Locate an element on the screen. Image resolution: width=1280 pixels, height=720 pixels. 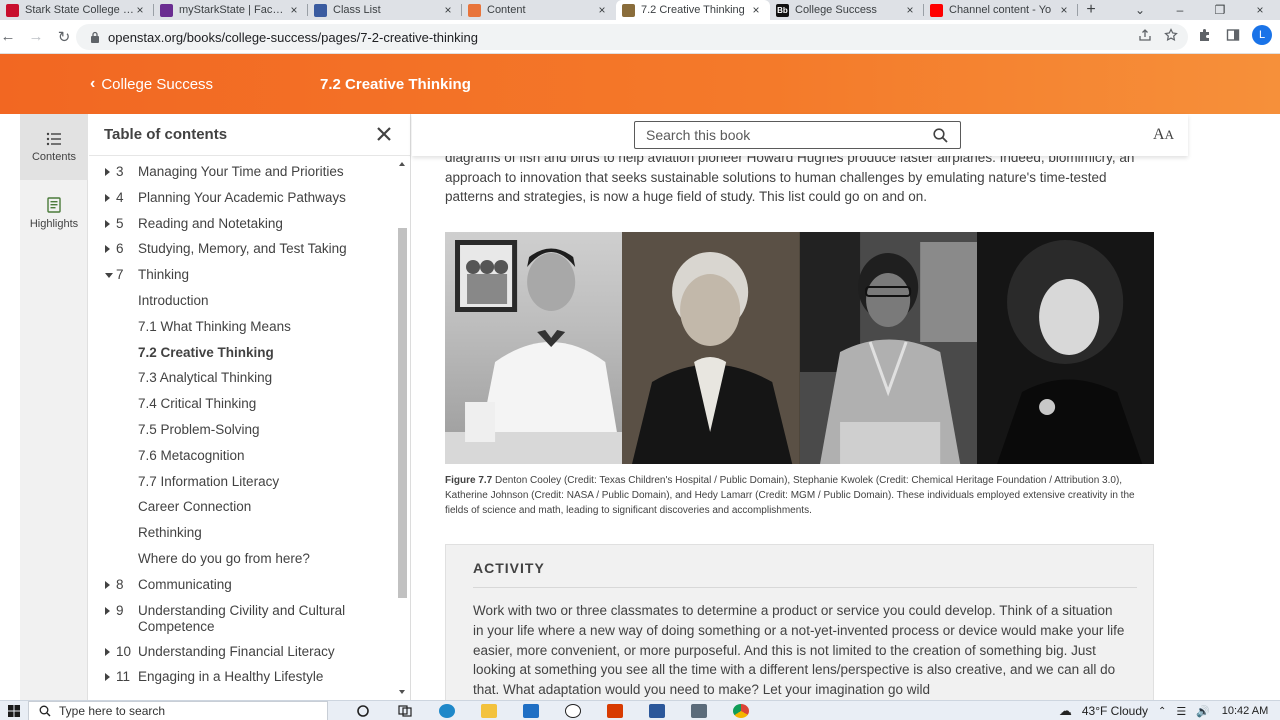
profile-avatar: L is located at coordinates (1262, 35).